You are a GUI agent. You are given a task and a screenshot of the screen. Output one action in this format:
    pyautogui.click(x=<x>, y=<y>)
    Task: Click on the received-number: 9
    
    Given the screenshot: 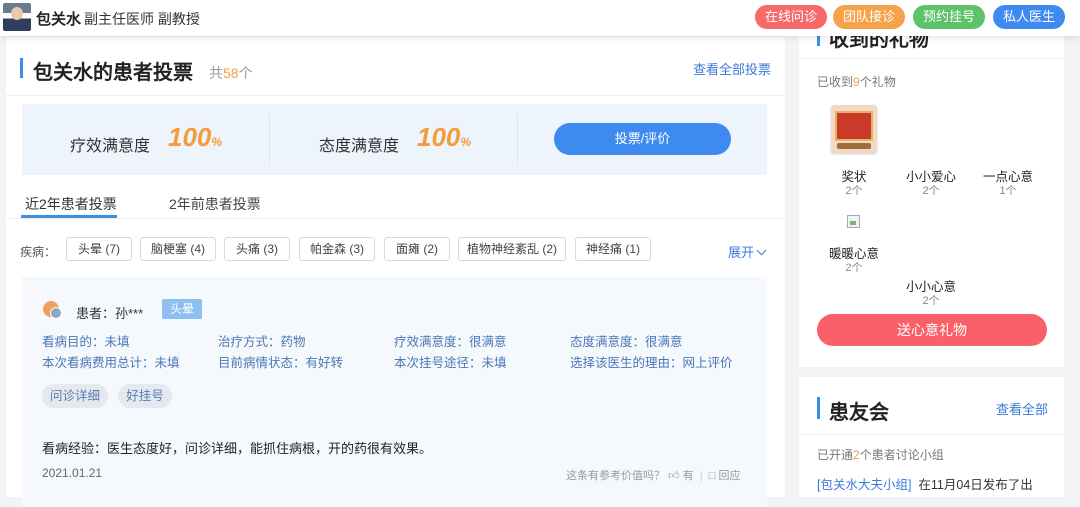 What is the action you would take?
    pyautogui.click(x=856, y=82)
    